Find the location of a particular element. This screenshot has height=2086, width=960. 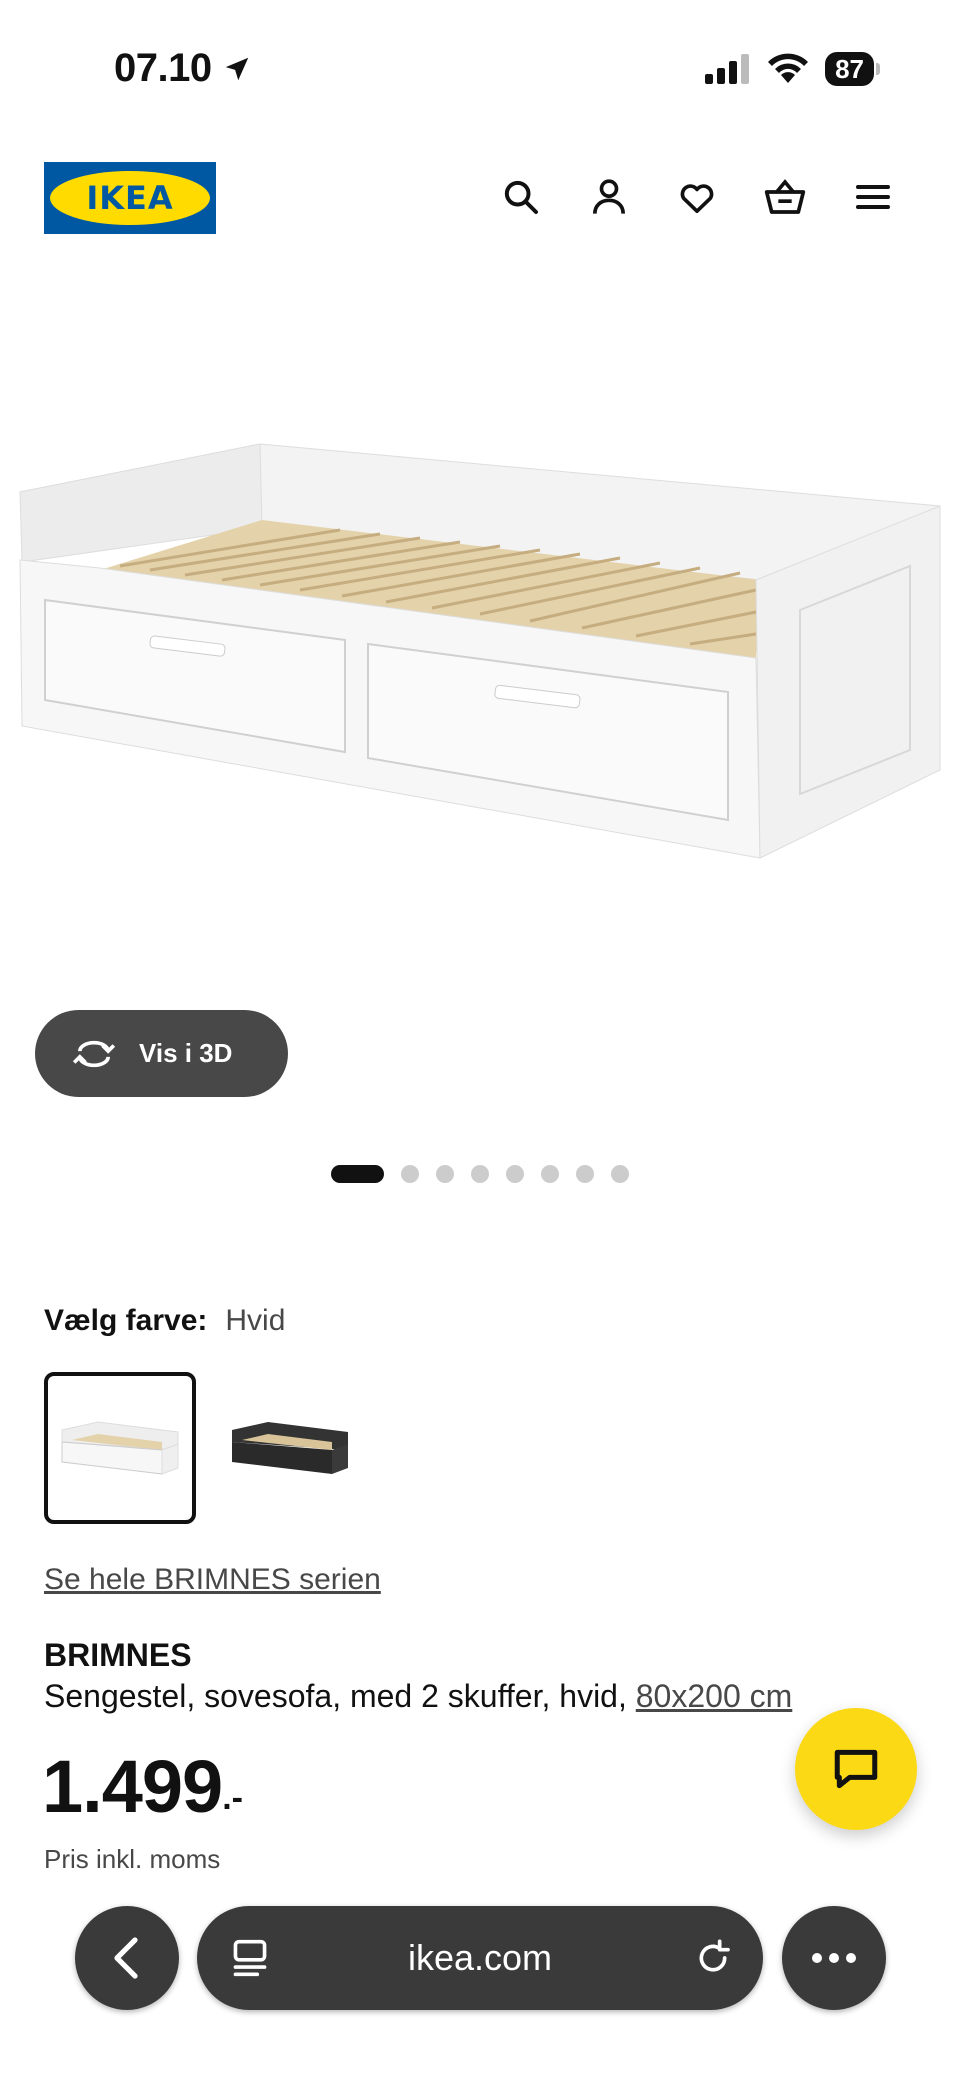

gallery-pagination is located at coordinates (480, 1174).